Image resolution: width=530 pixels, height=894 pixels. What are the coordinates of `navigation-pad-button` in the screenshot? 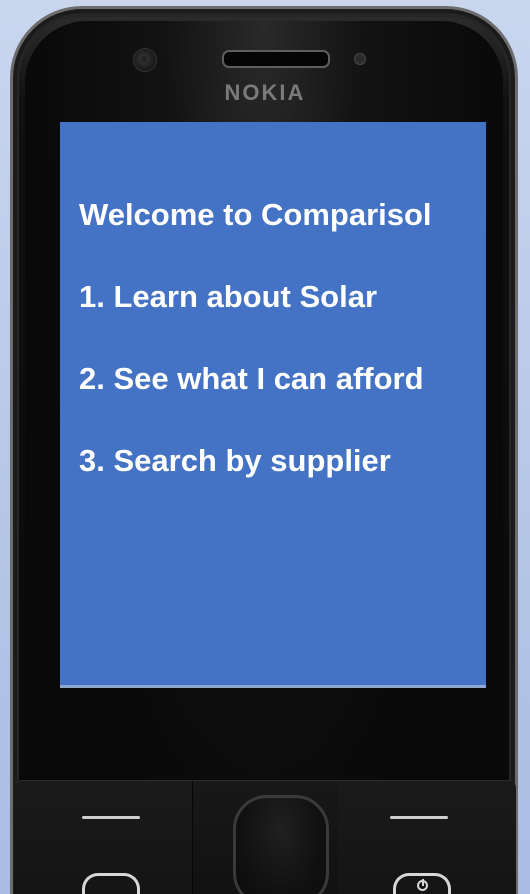 It's located at (281, 844).